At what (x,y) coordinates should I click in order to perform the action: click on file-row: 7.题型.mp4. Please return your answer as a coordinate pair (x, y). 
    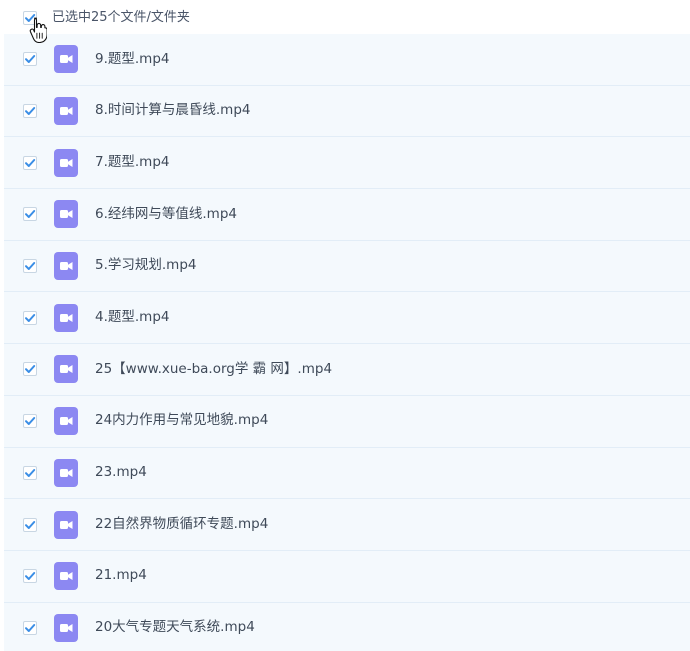
    Looking at the image, I should click on (347, 163).